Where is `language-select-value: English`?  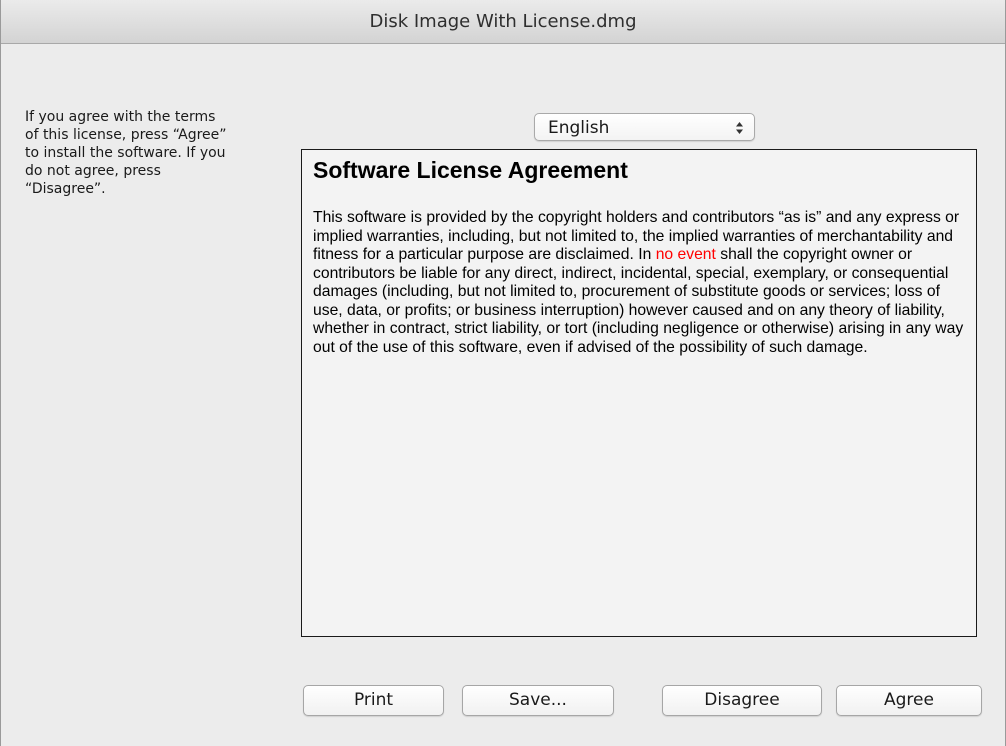 language-select-value: English is located at coordinates (579, 128).